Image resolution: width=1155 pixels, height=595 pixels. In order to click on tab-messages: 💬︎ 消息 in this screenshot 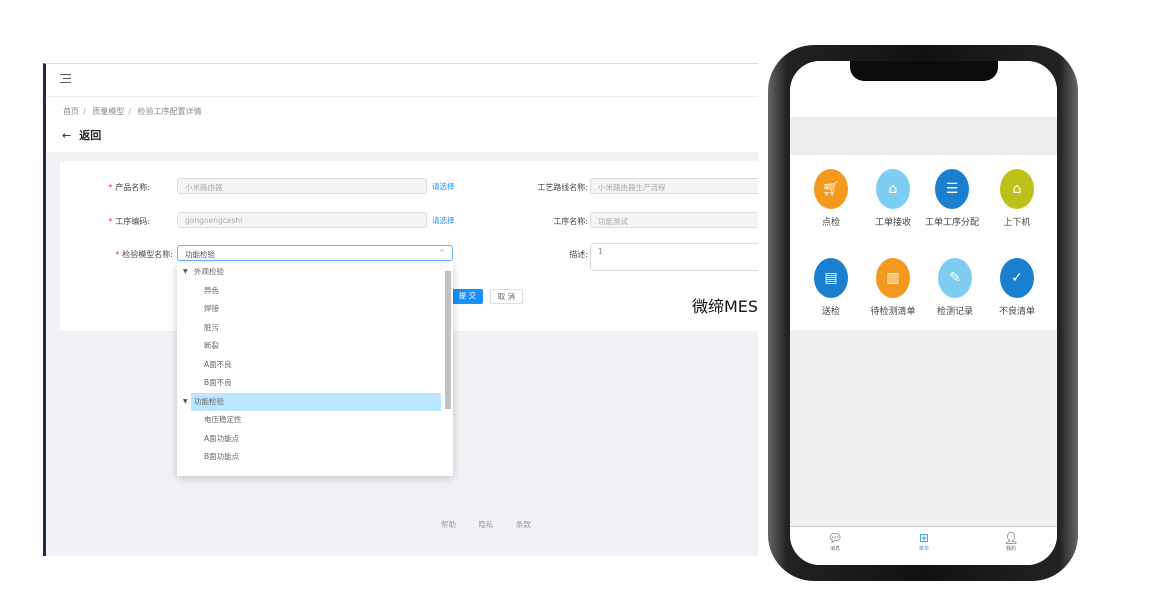, I will do `click(835, 541)`.